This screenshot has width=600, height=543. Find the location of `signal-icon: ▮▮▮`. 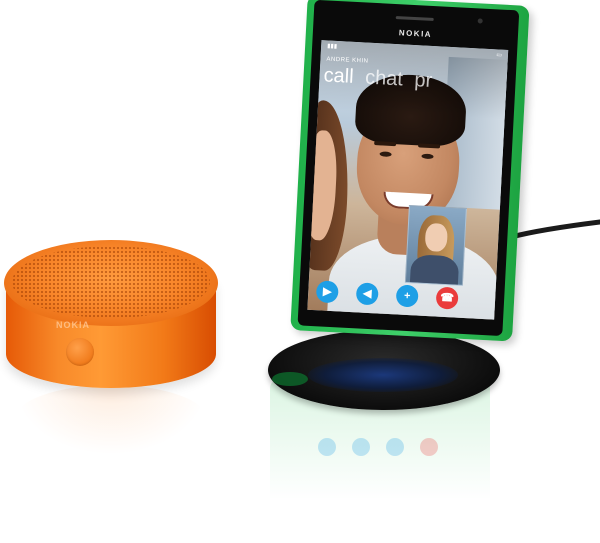

signal-icon: ▮▮▮ is located at coordinates (332, 46).